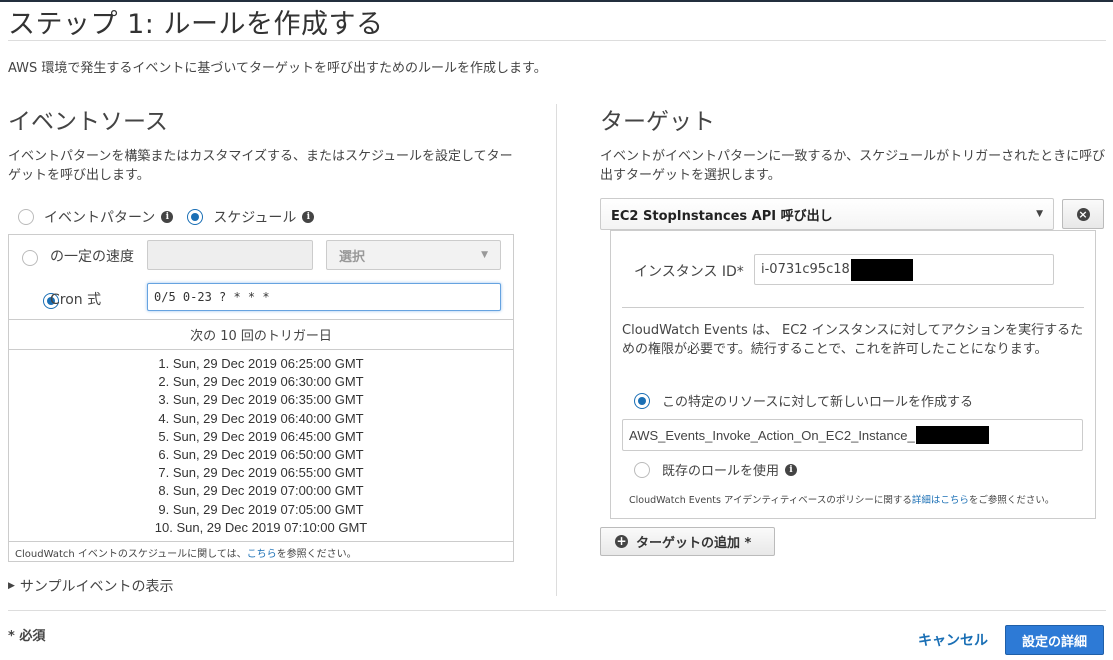 This screenshot has height=660, width=1113. What do you see at coordinates (11, 586) in the screenshot?
I see `caret-right-icon: ▶` at bounding box center [11, 586].